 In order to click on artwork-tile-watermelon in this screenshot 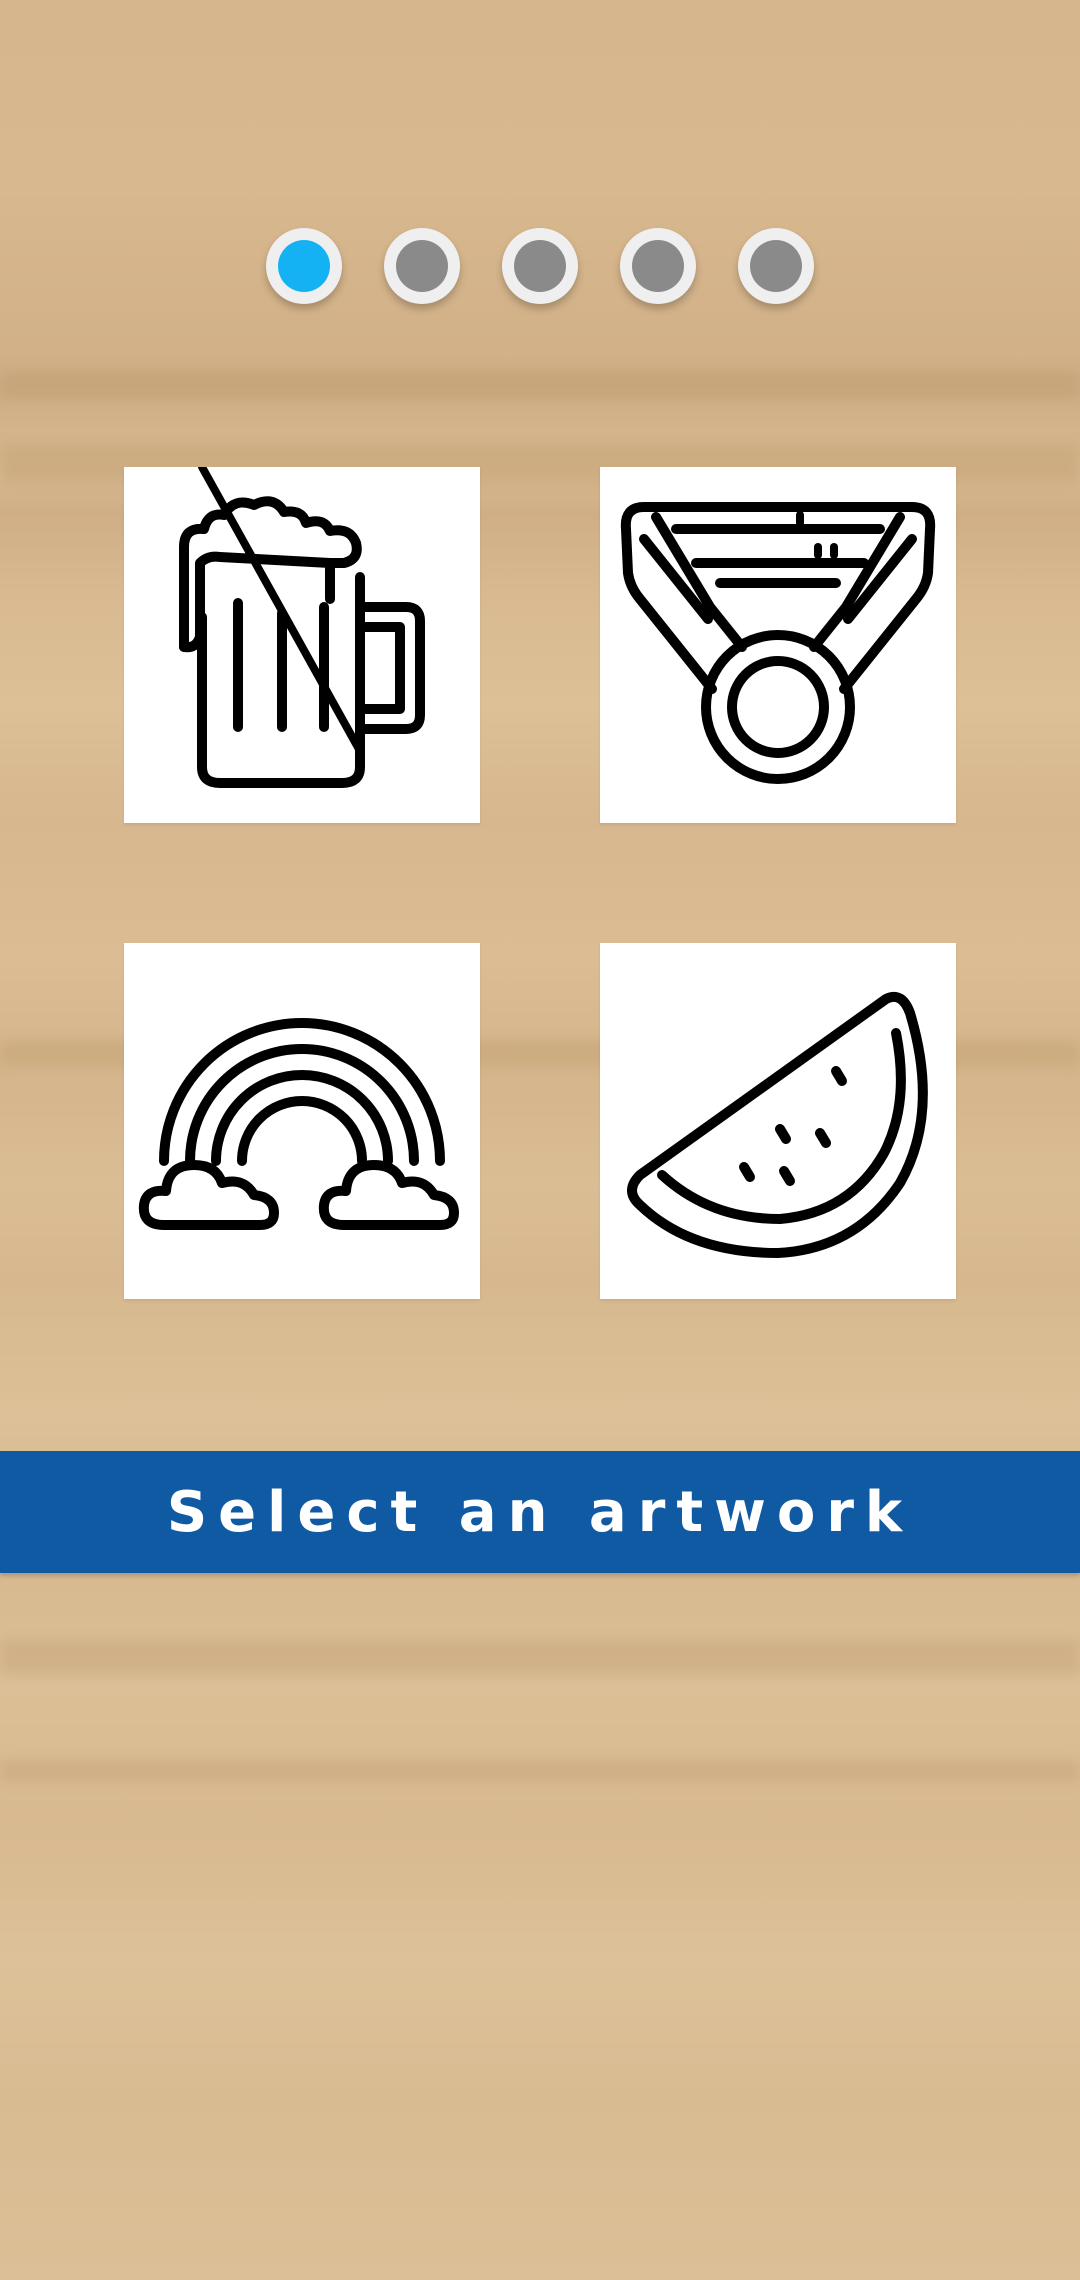, I will do `click(778, 1121)`.